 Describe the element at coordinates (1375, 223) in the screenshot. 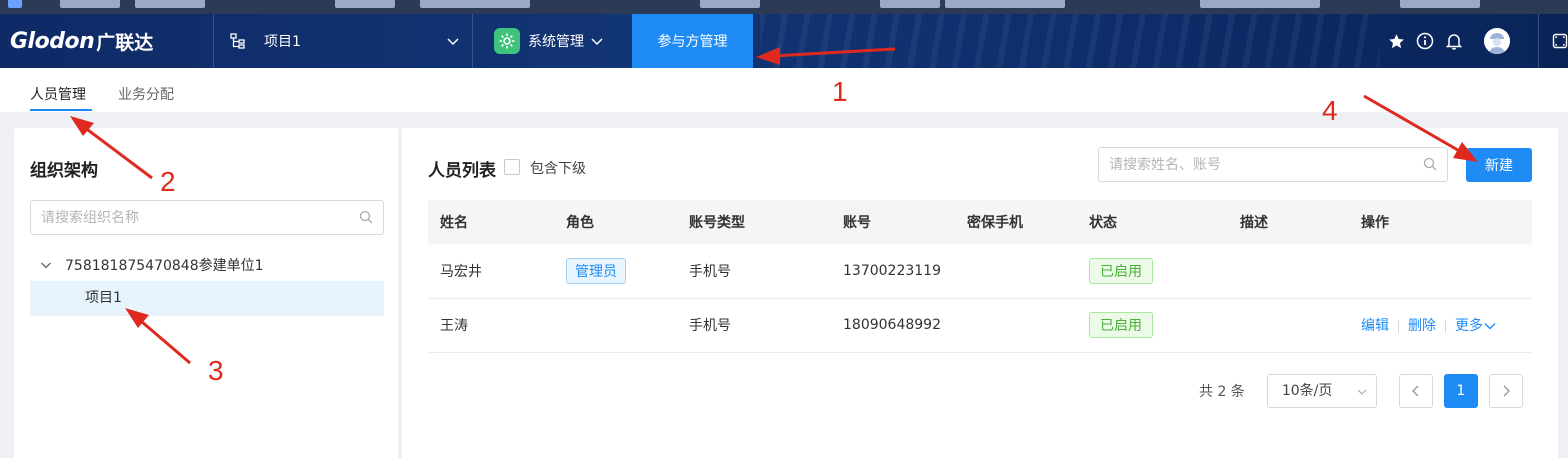

I see `column-header: 操作` at that location.